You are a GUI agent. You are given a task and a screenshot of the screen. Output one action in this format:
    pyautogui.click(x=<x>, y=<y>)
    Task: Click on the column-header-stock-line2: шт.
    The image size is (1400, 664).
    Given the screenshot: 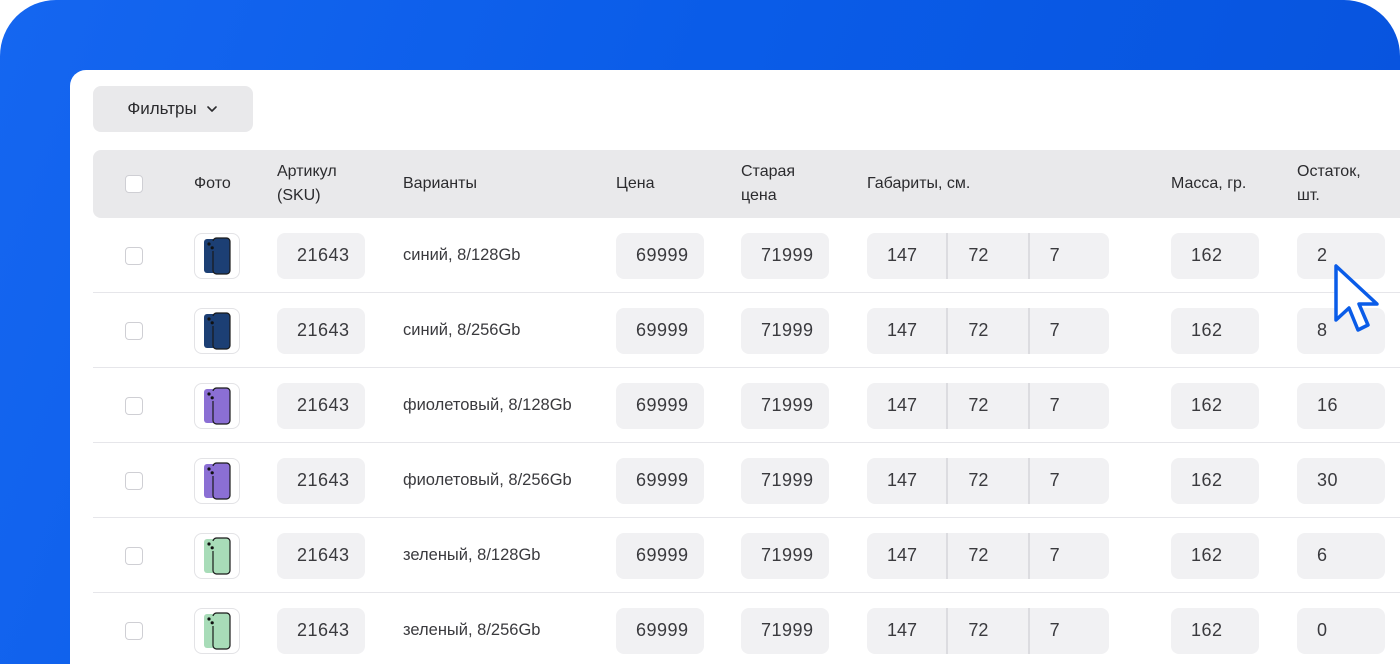 What is the action you would take?
    pyautogui.click(x=1308, y=195)
    